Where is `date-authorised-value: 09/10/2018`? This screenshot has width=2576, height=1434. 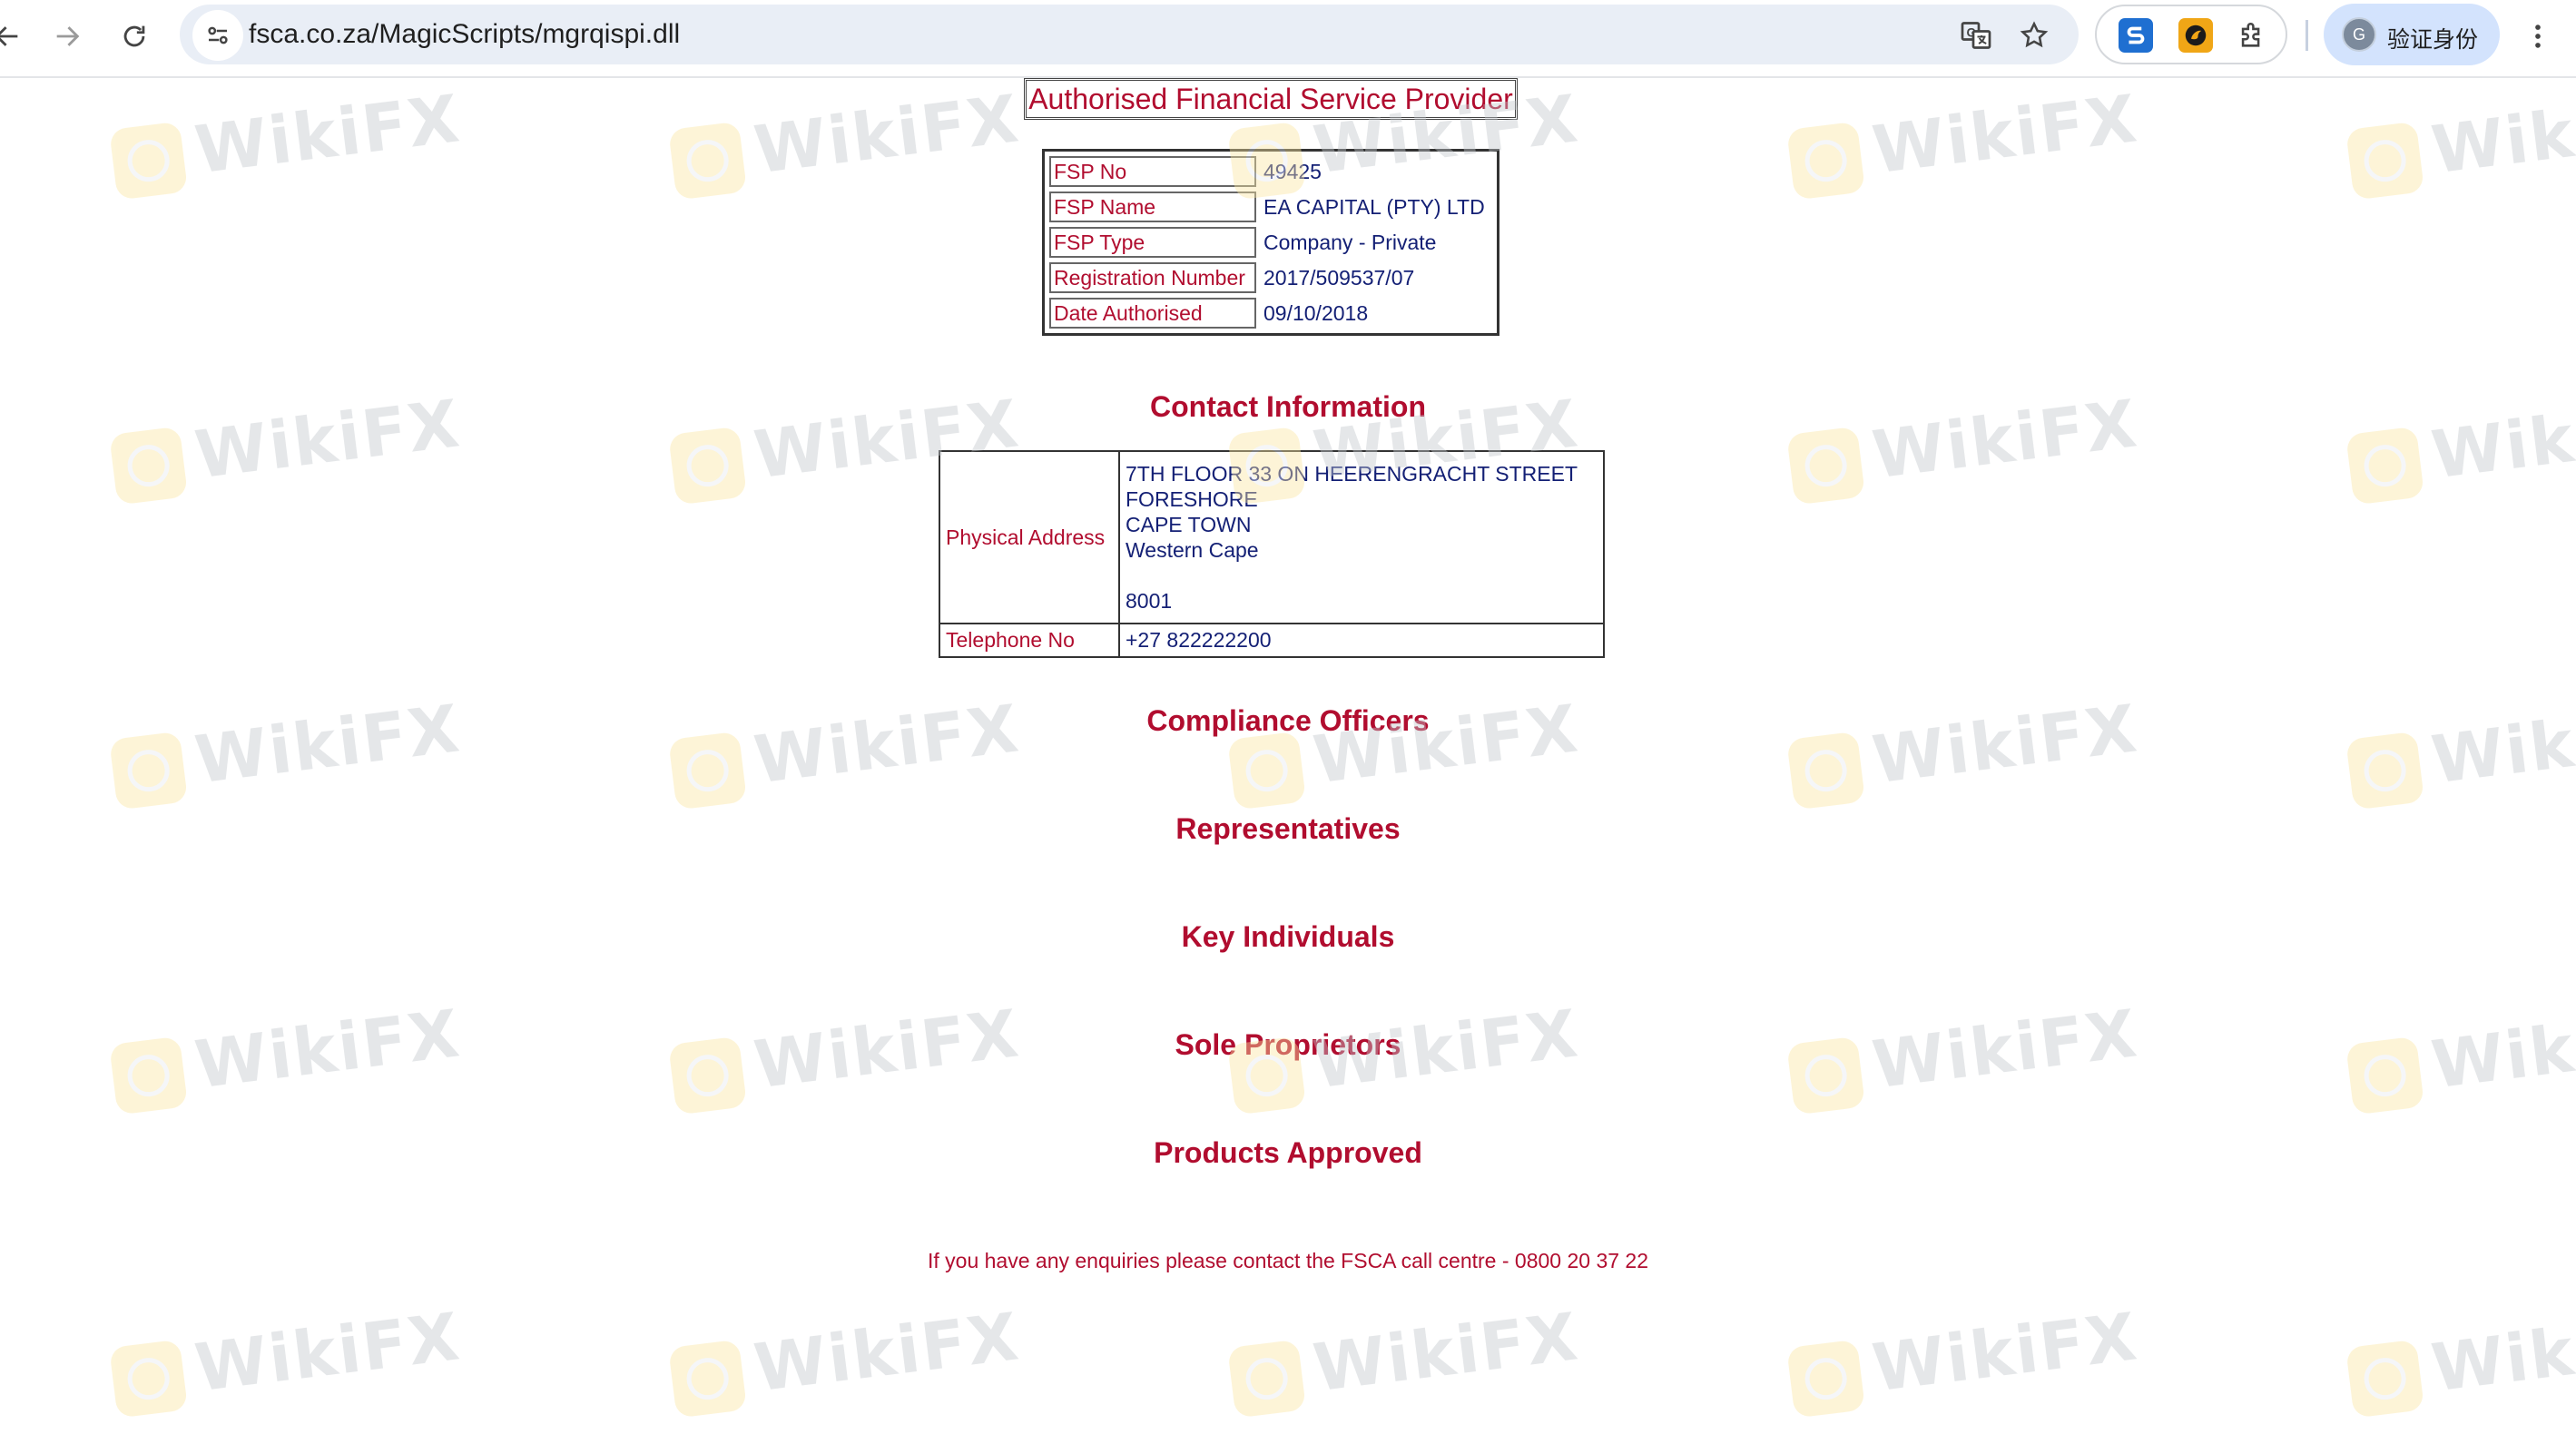
date-authorised-value: 09/10/2018 is located at coordinates (1316, 312).